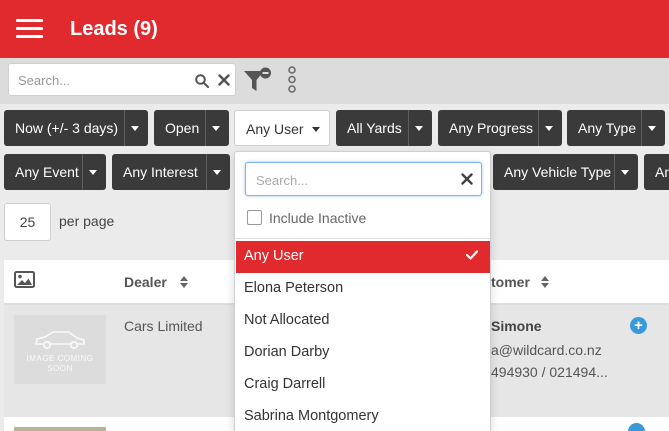 This screenshot has height=431, width=669. Describe the element at coordinates (287, 320) in the screenshot. I see `user-option-label: Not Allocated` at that location.